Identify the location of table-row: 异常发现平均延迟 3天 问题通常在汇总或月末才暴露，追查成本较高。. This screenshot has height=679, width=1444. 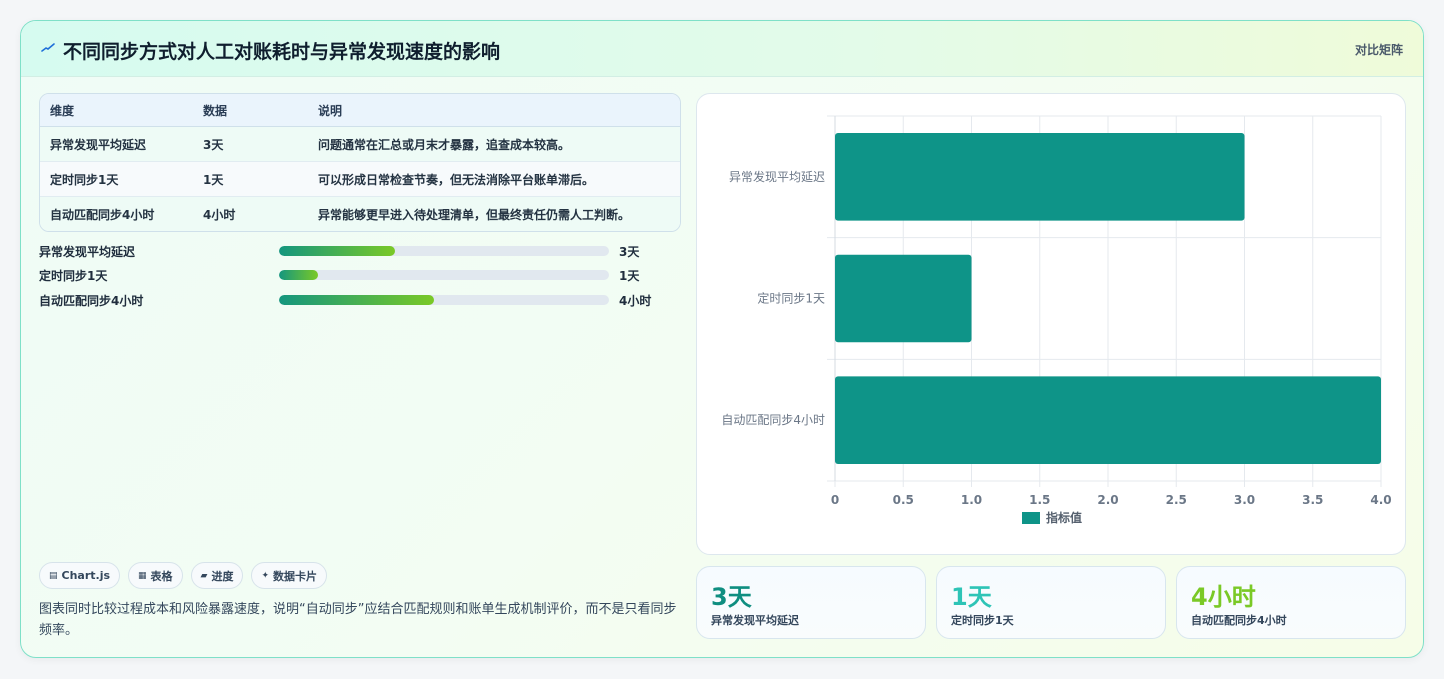
(360, 144).